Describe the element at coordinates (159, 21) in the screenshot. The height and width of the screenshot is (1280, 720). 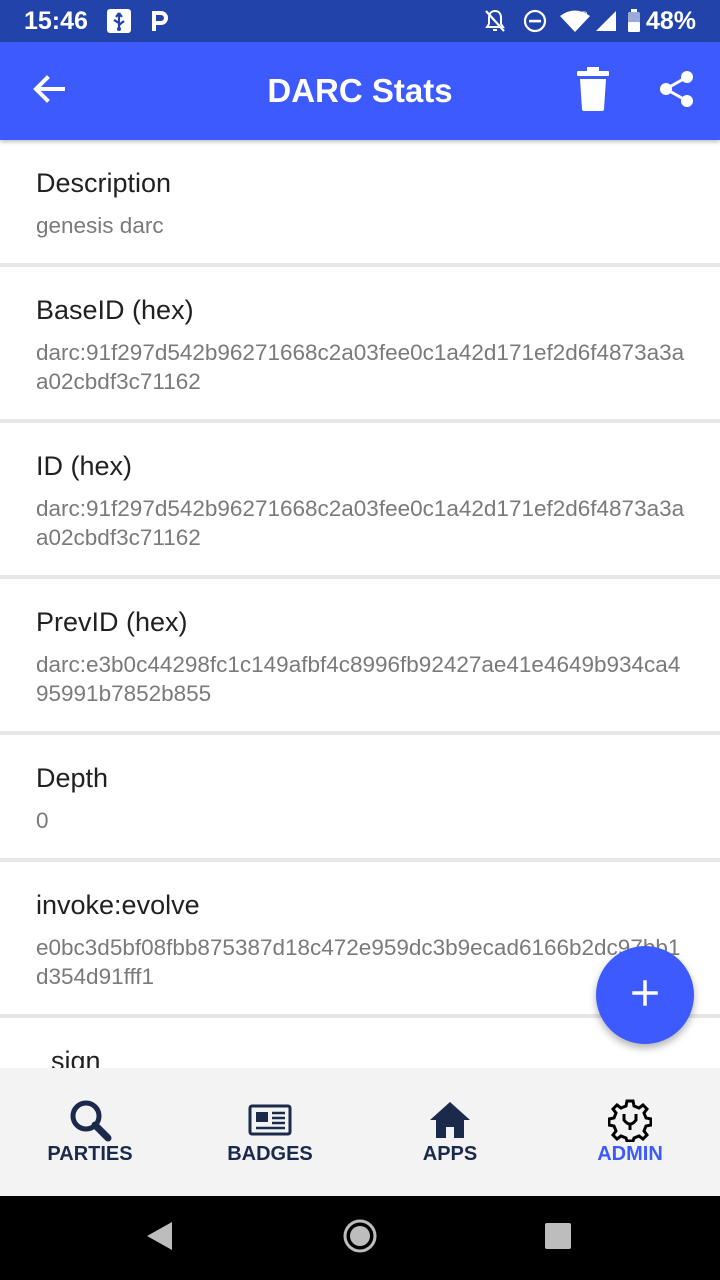
I see `parking-icon` at that location.